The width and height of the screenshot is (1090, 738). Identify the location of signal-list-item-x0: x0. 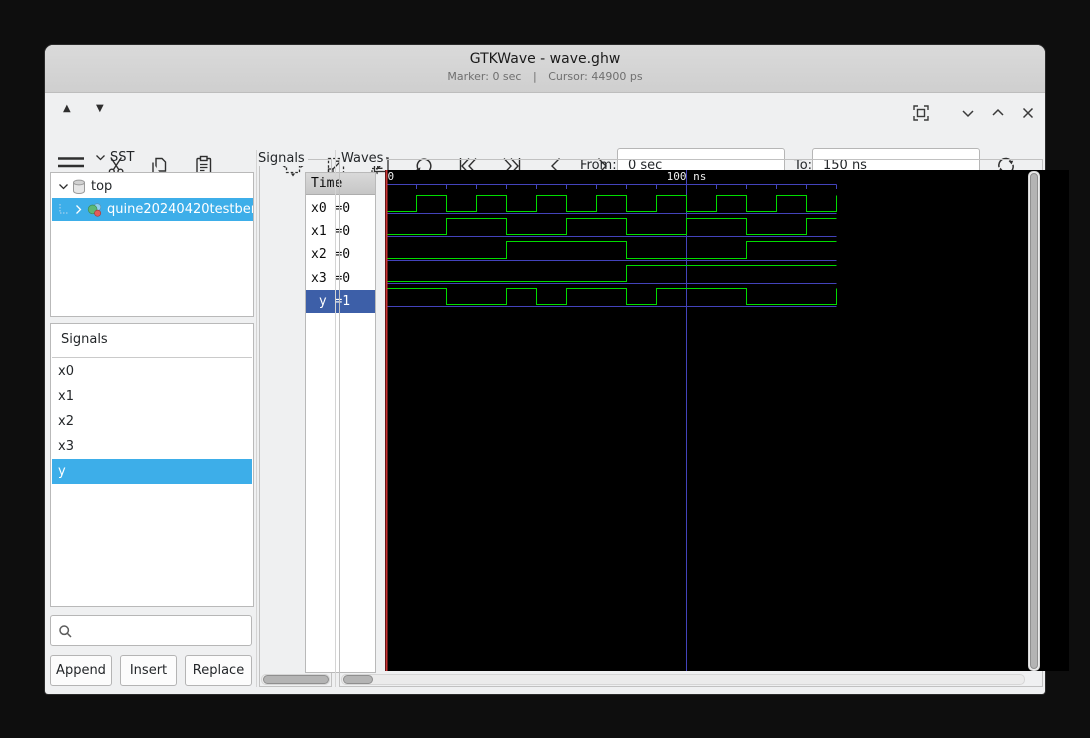
(152, 371).